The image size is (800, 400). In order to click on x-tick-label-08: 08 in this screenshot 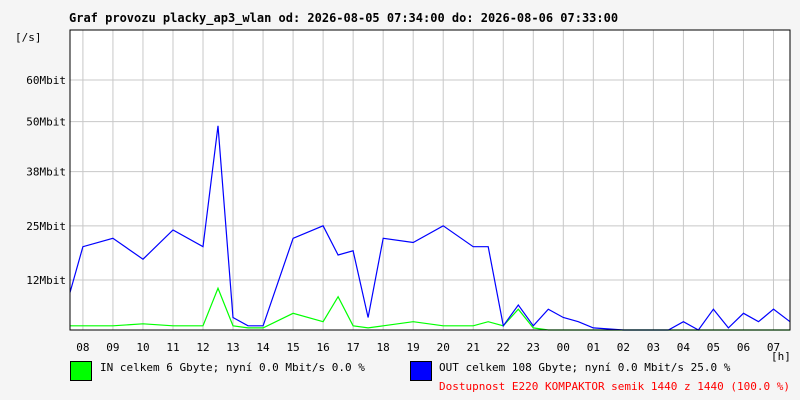, I will do `click(82, 347)`.